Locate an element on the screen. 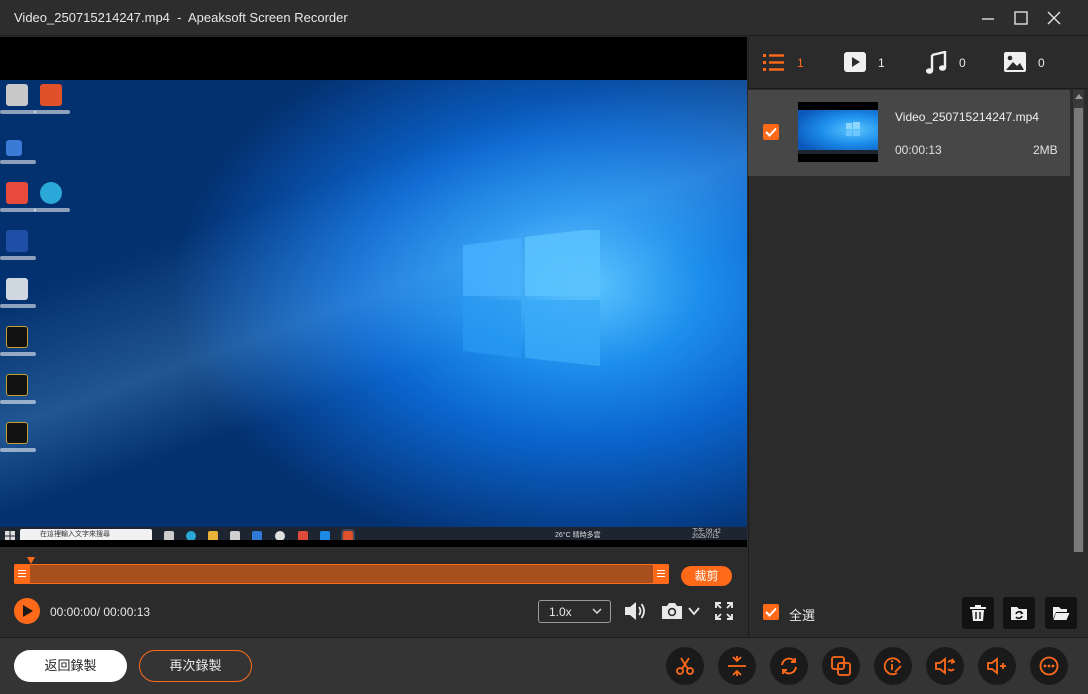  list-icon is located at coordinates (773, 62).